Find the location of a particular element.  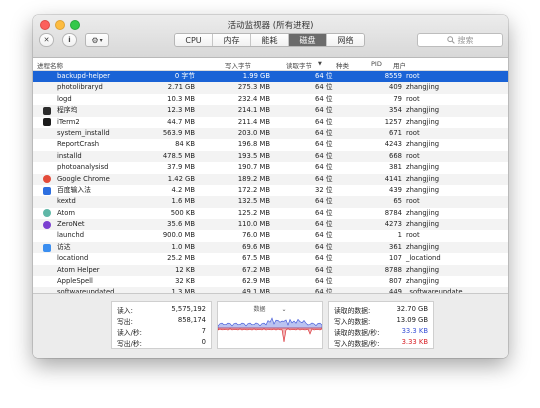

bytes-written: 4.2 MB is located at coordinates (183, 189).